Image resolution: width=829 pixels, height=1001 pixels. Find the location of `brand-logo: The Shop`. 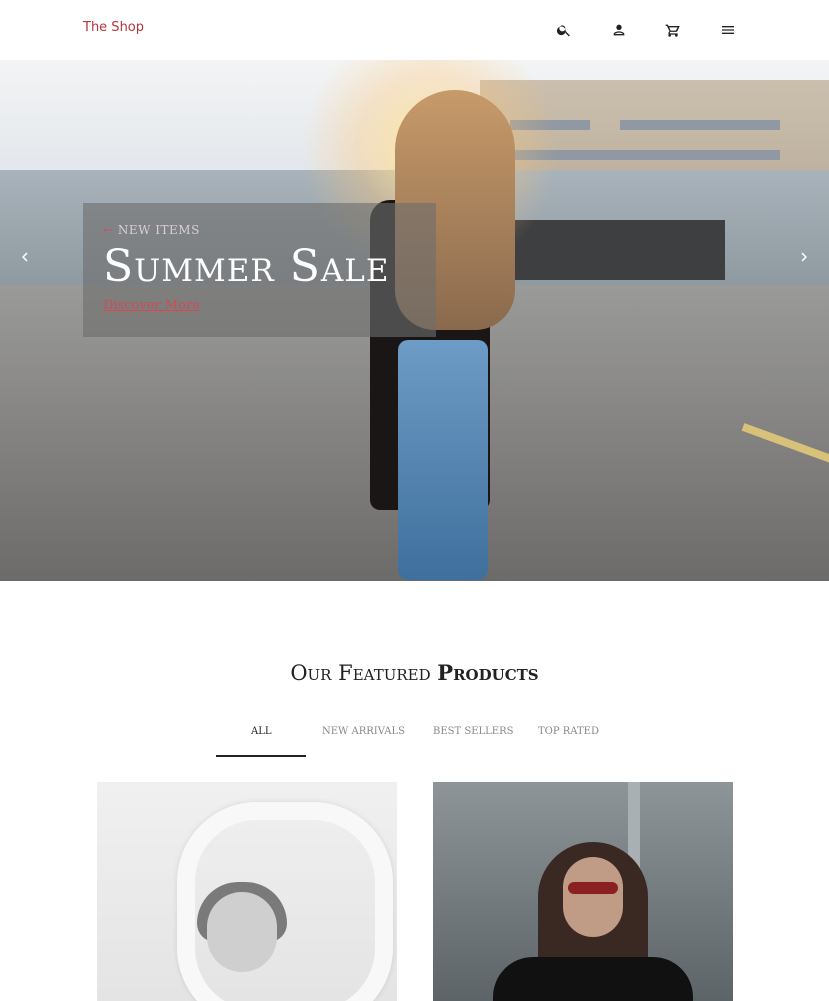

brand-logo: The Shop is located at coordinates (113, 27).